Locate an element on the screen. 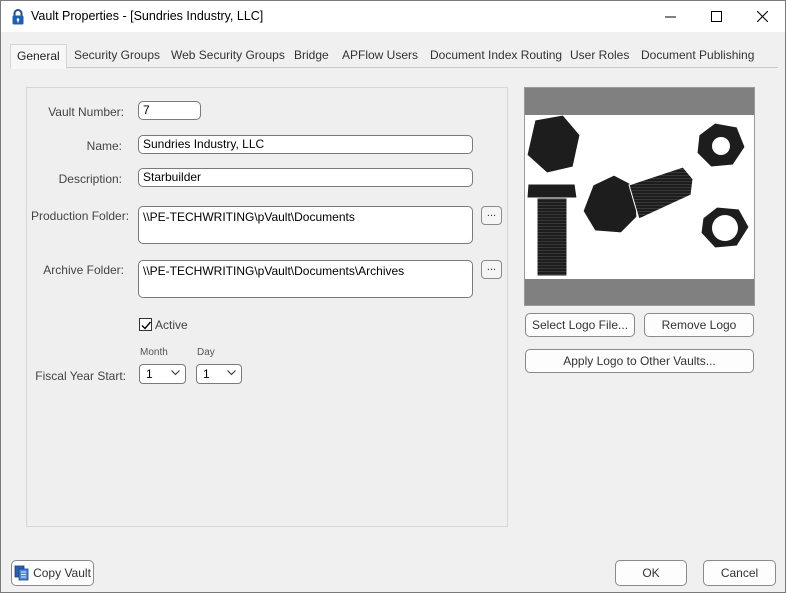  archive-folder-label: Archive Folder: is located at coordinates (83, 270).